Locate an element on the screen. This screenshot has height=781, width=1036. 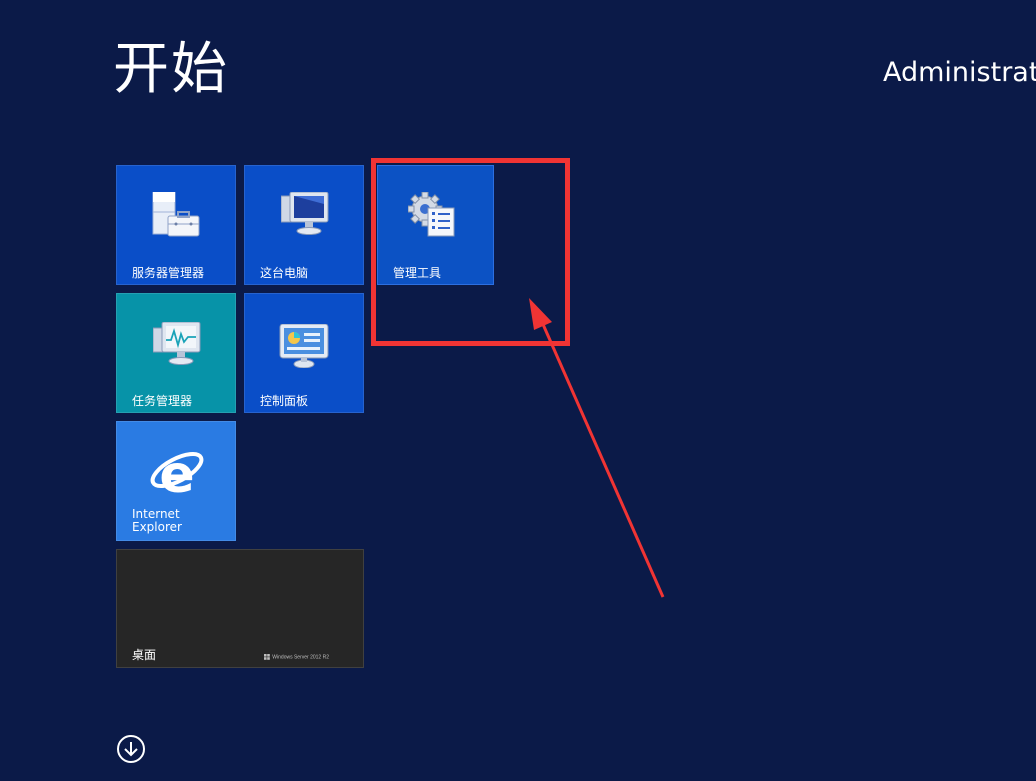
badge-text: Windows Server 2012 R2 is located at coordinates (300, 657).